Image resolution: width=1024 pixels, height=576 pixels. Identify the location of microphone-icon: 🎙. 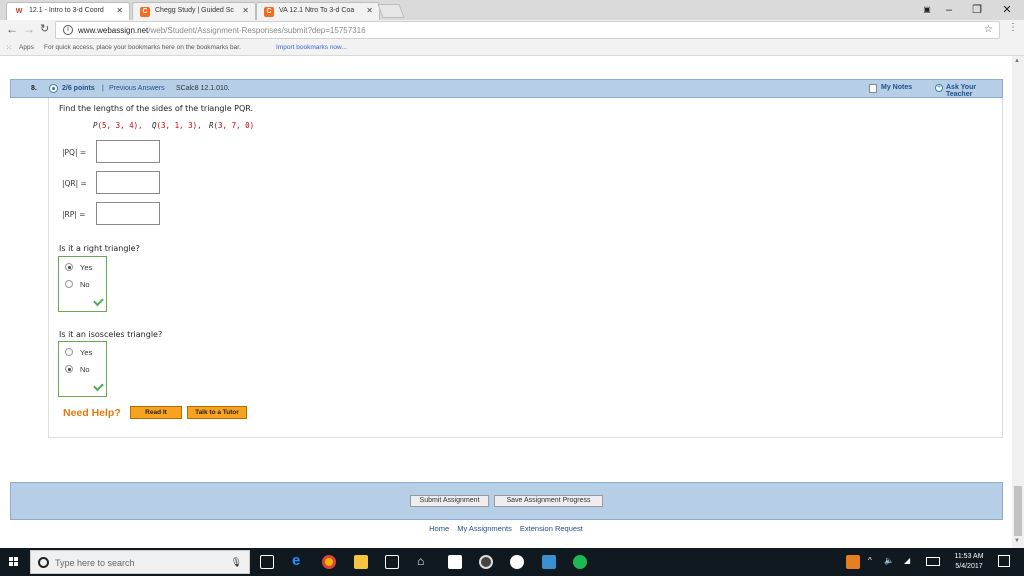
(236, 562).